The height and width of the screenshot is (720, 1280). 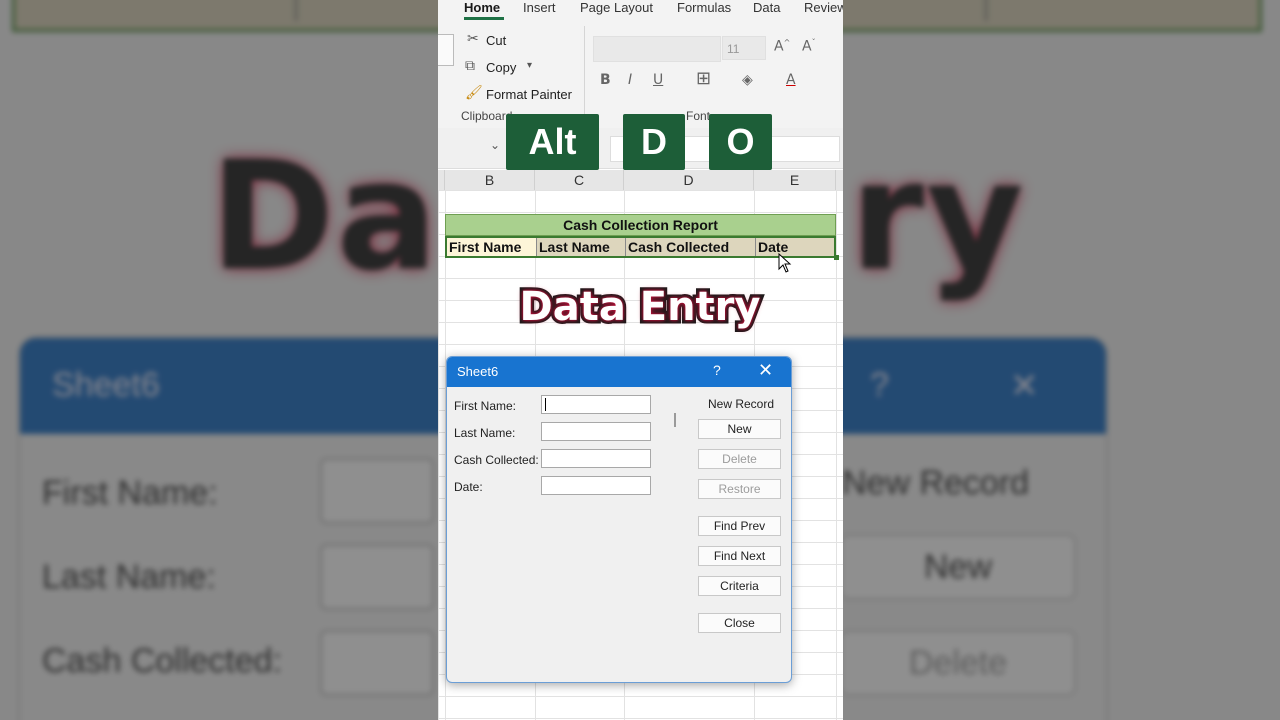 I want to click on header-cell-first-name: First Name, so click(x=492, y=247).